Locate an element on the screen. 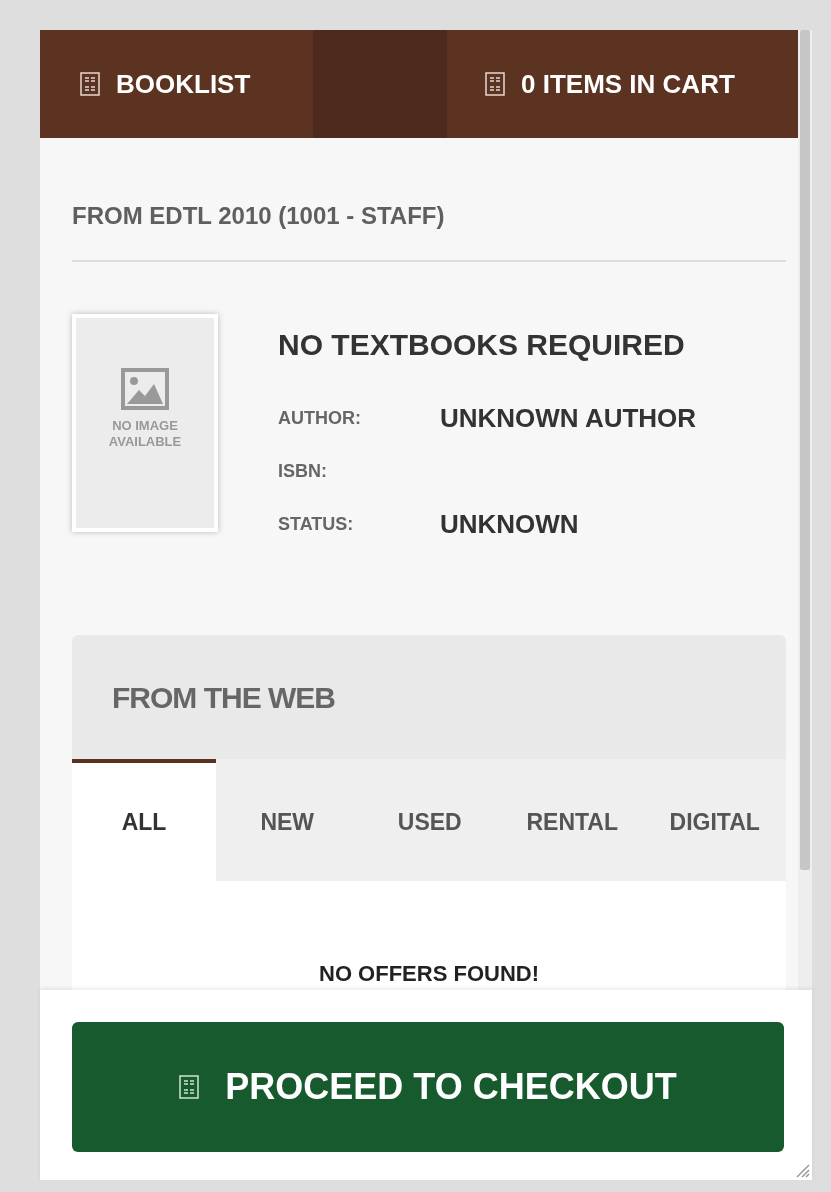 This screenshot has height=1192, width=831. booklist-link: BOOKLIST is located at coordinates (176, 84).